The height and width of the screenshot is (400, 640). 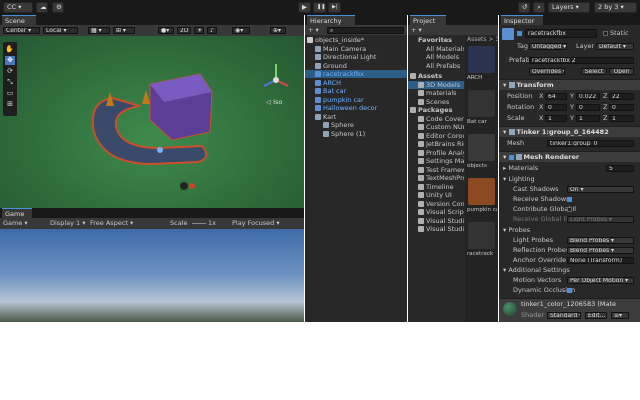 What do you see at coordinates (10, 49) in the screenshot?
I see `hand-tool-icon: ✋` at bounding box center [10, 49].